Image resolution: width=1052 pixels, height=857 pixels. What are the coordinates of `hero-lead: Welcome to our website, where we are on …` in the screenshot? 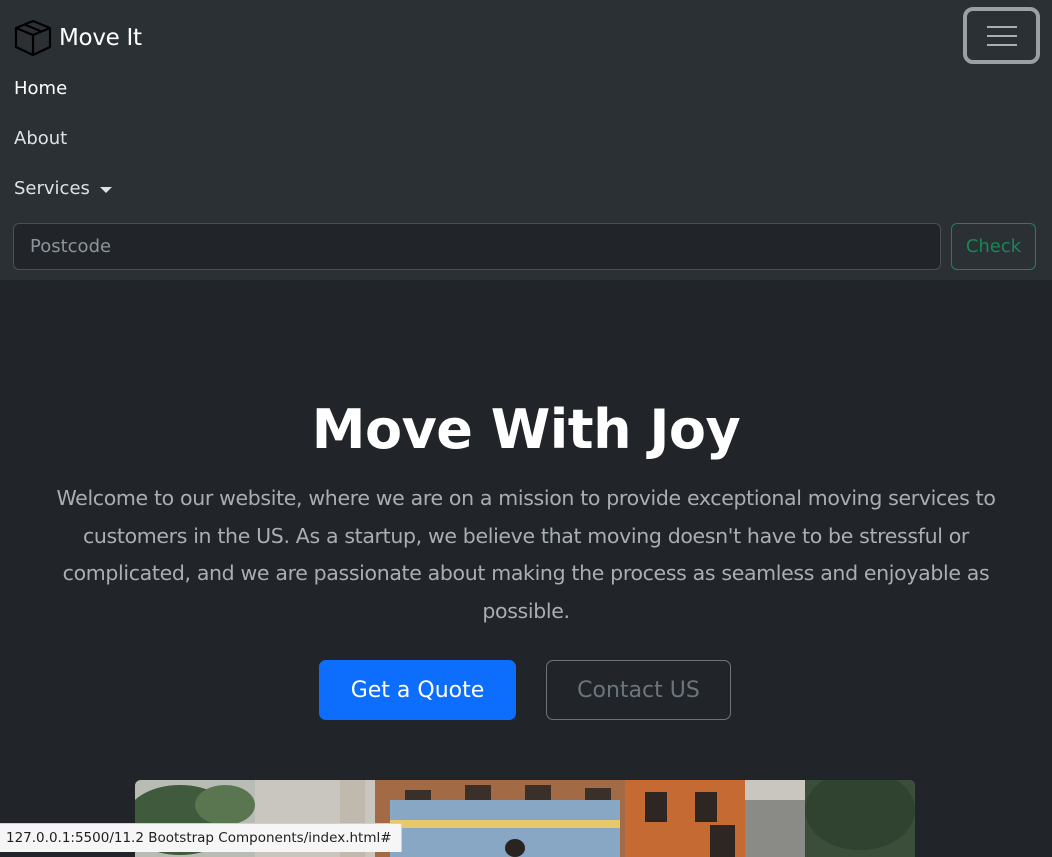 It's located at (526, 555).